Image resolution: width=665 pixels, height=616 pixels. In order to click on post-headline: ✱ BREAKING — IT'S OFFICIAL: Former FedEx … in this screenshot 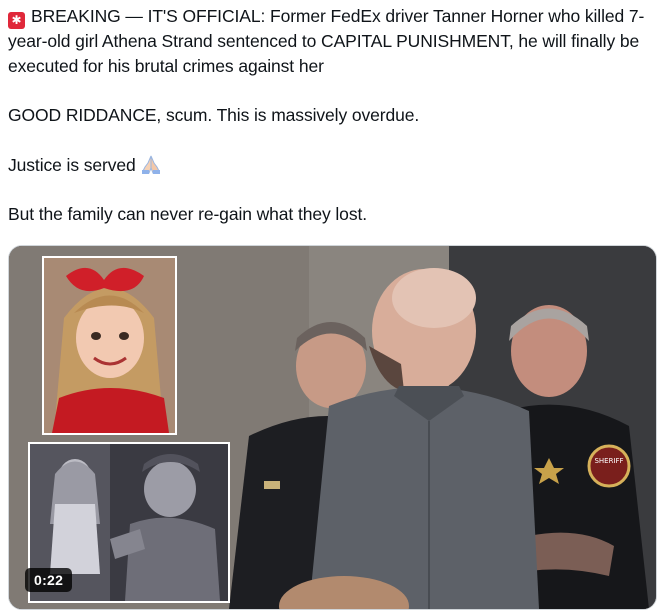, I will do `click(333, 41)`.